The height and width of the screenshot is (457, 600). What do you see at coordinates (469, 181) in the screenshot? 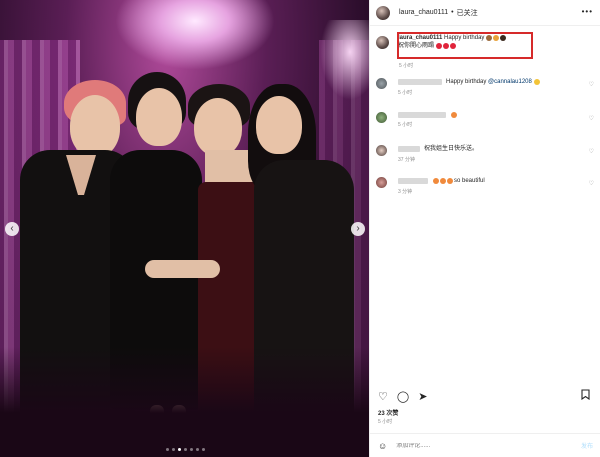
I see `comment-text: so beautiful` at bounding box center [469, 181].